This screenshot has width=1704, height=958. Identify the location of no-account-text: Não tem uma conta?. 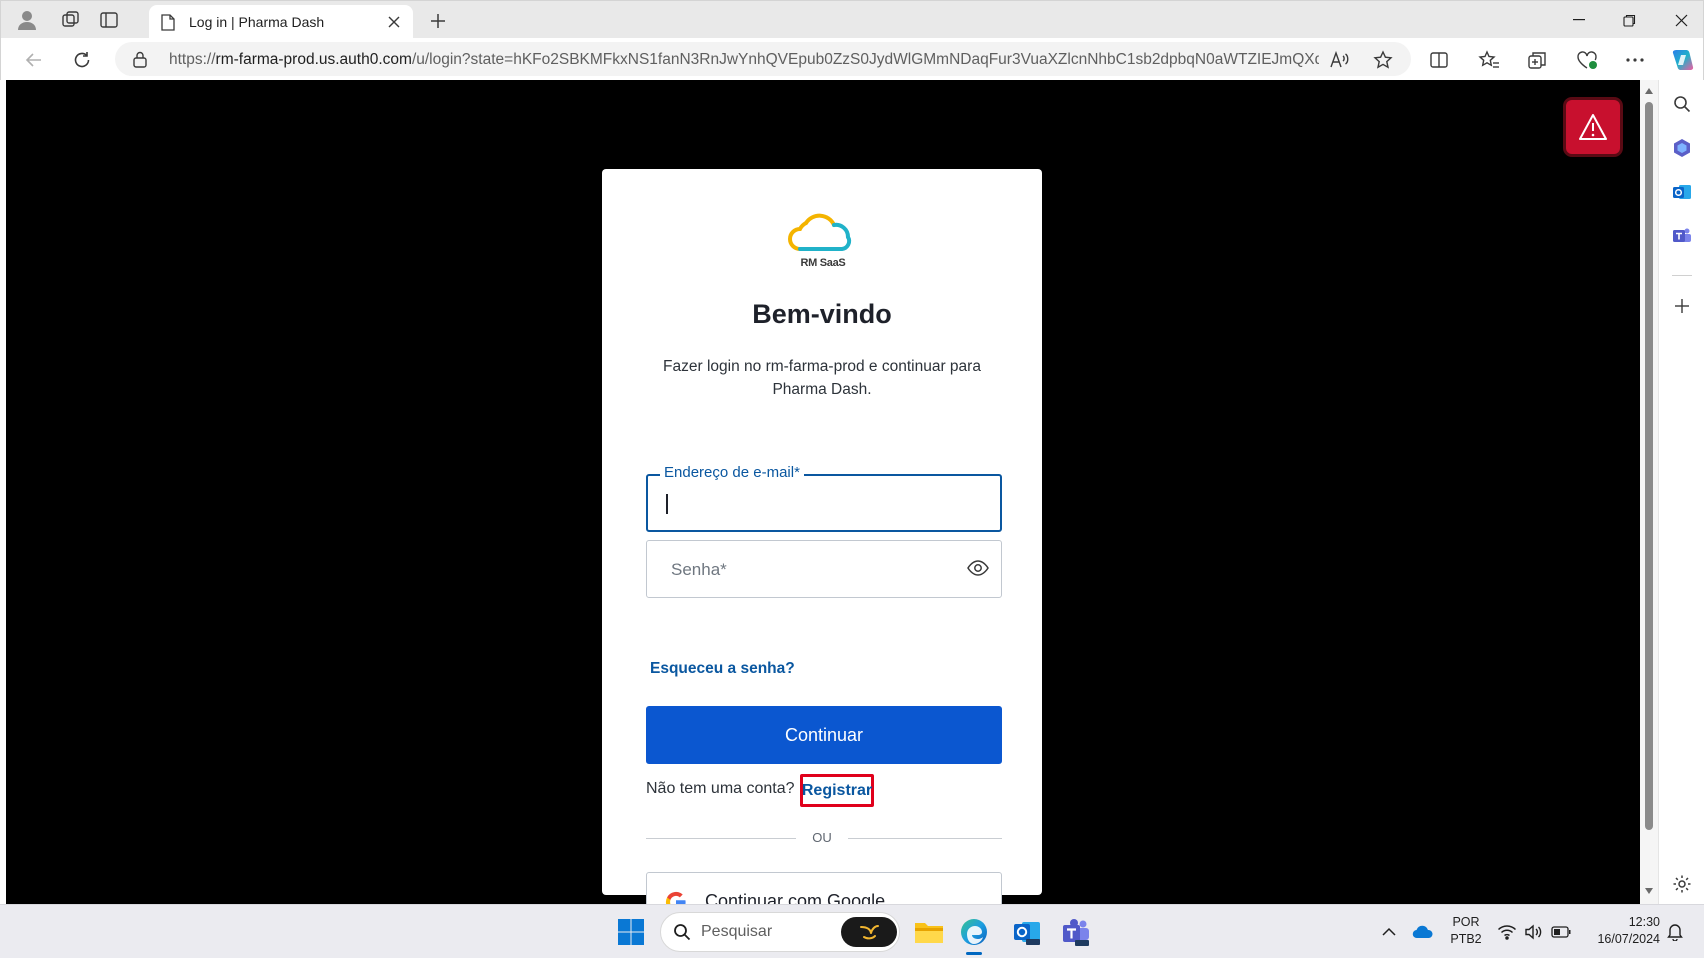
(720, 788).